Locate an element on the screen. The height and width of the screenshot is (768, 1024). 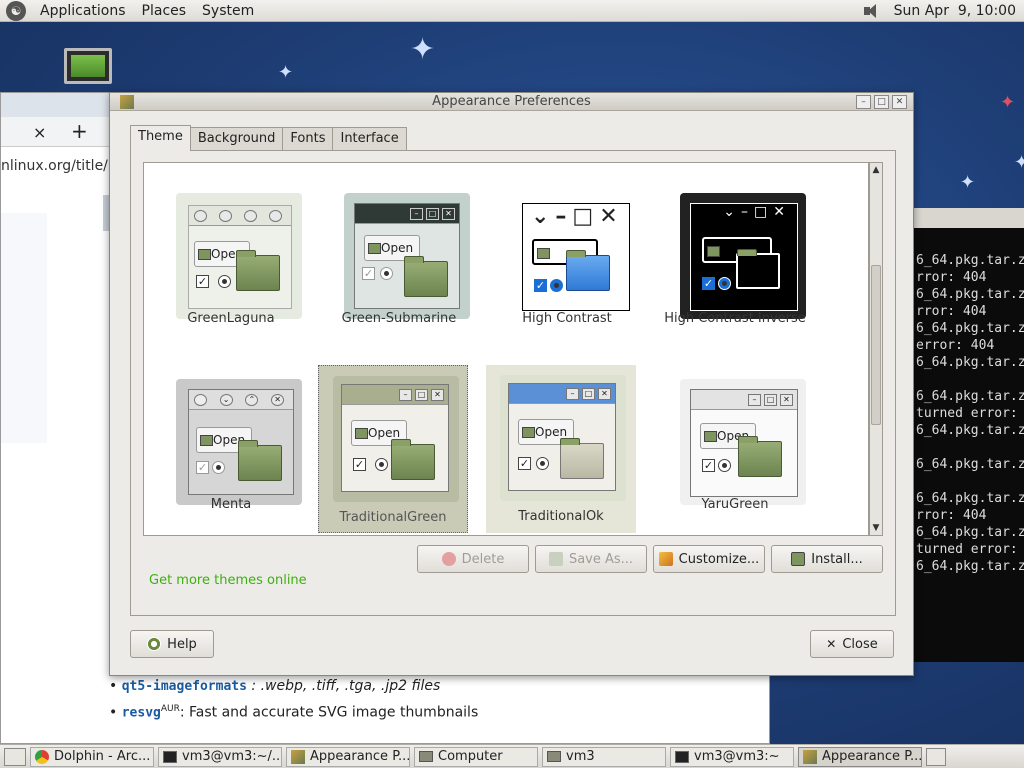
menu-places: Places is located at coordinates (164, 11).